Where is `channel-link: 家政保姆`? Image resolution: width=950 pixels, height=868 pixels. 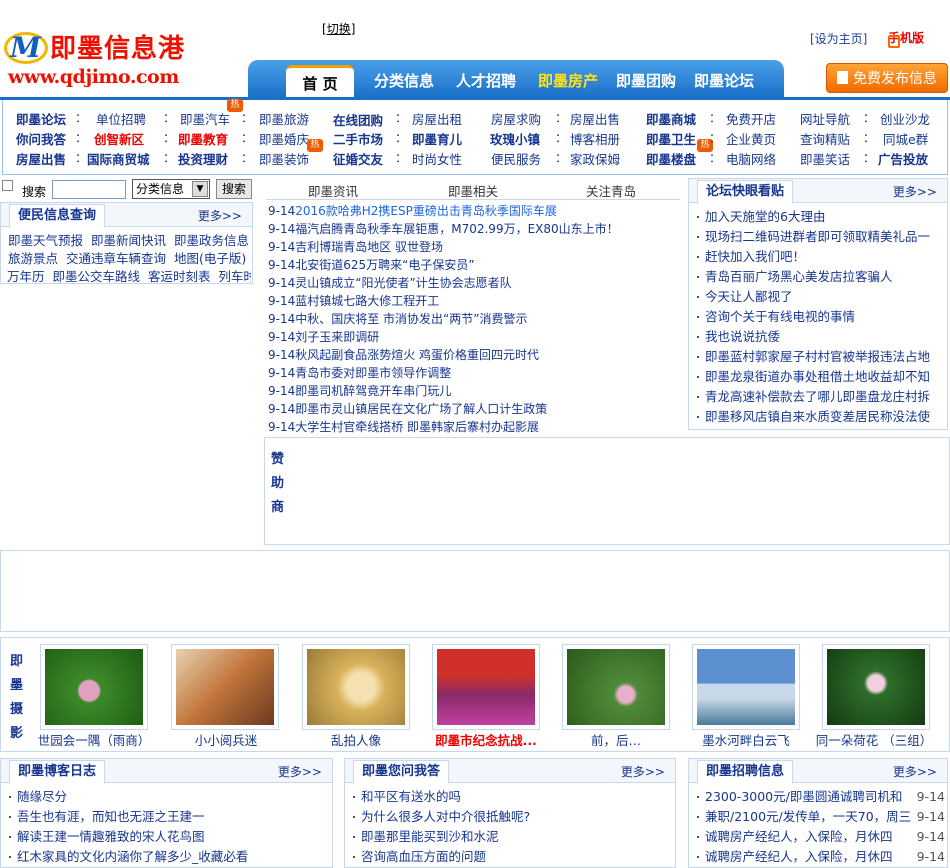
channel-link: 家政保姆 is located at coordinates (595, 158).